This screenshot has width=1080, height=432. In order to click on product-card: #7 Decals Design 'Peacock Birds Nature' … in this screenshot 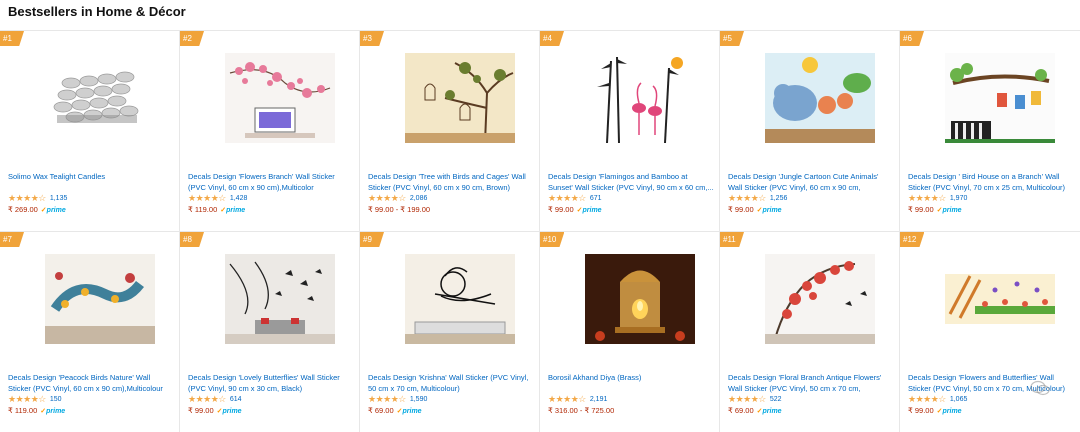, I will do `click(90, 332)`.